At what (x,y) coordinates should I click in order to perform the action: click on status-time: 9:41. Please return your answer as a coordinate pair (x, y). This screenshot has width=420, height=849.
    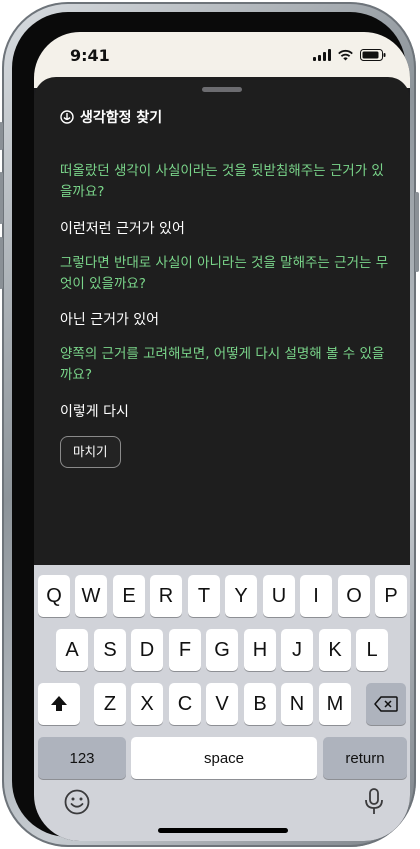
    Looking at the image, I should click on (90, 55).